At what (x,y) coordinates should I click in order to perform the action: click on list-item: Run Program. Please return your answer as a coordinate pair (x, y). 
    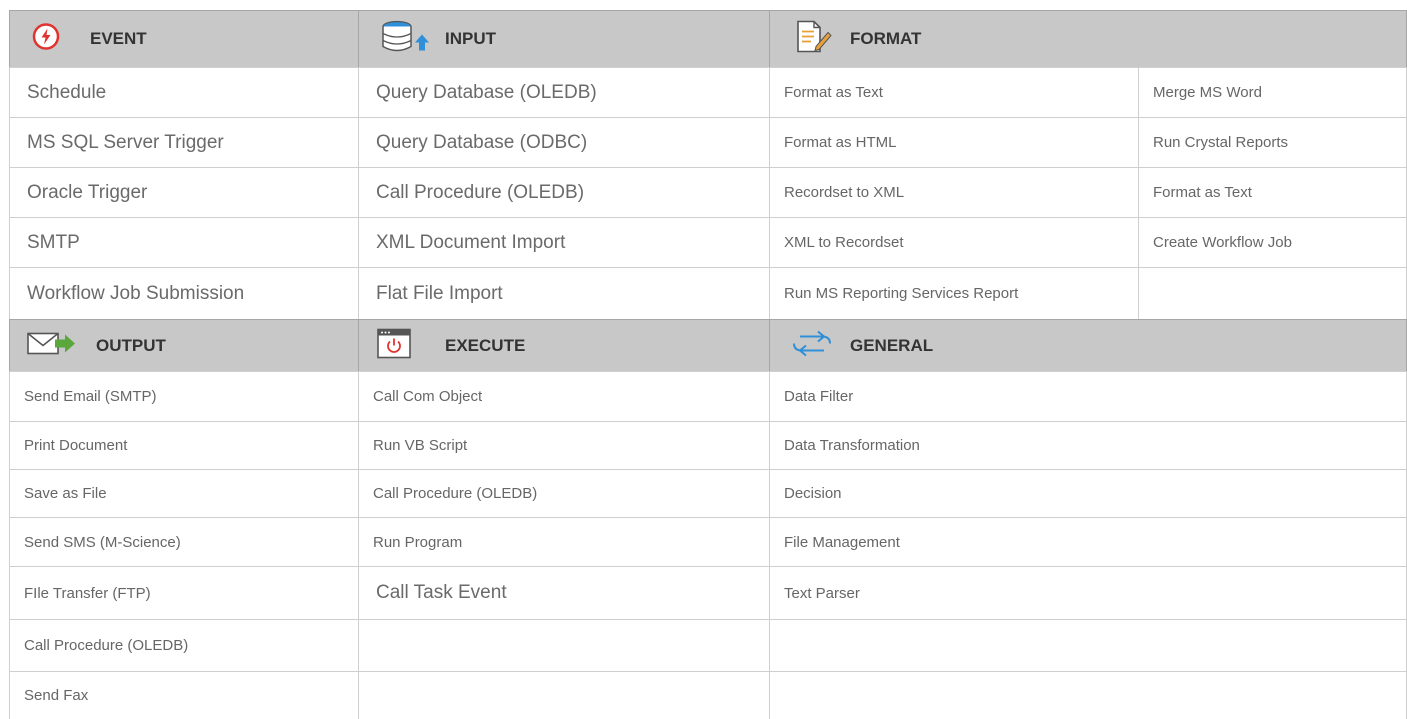
    Looking at the image, I should click on (563, 541).